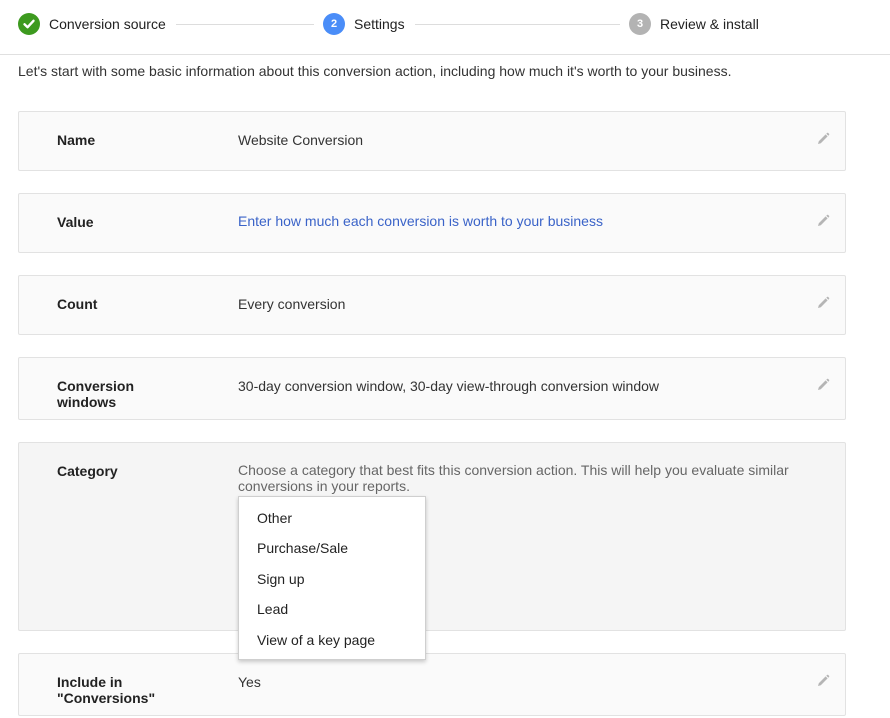  I want to click on step-label: Conversion source, so click(107, 24).